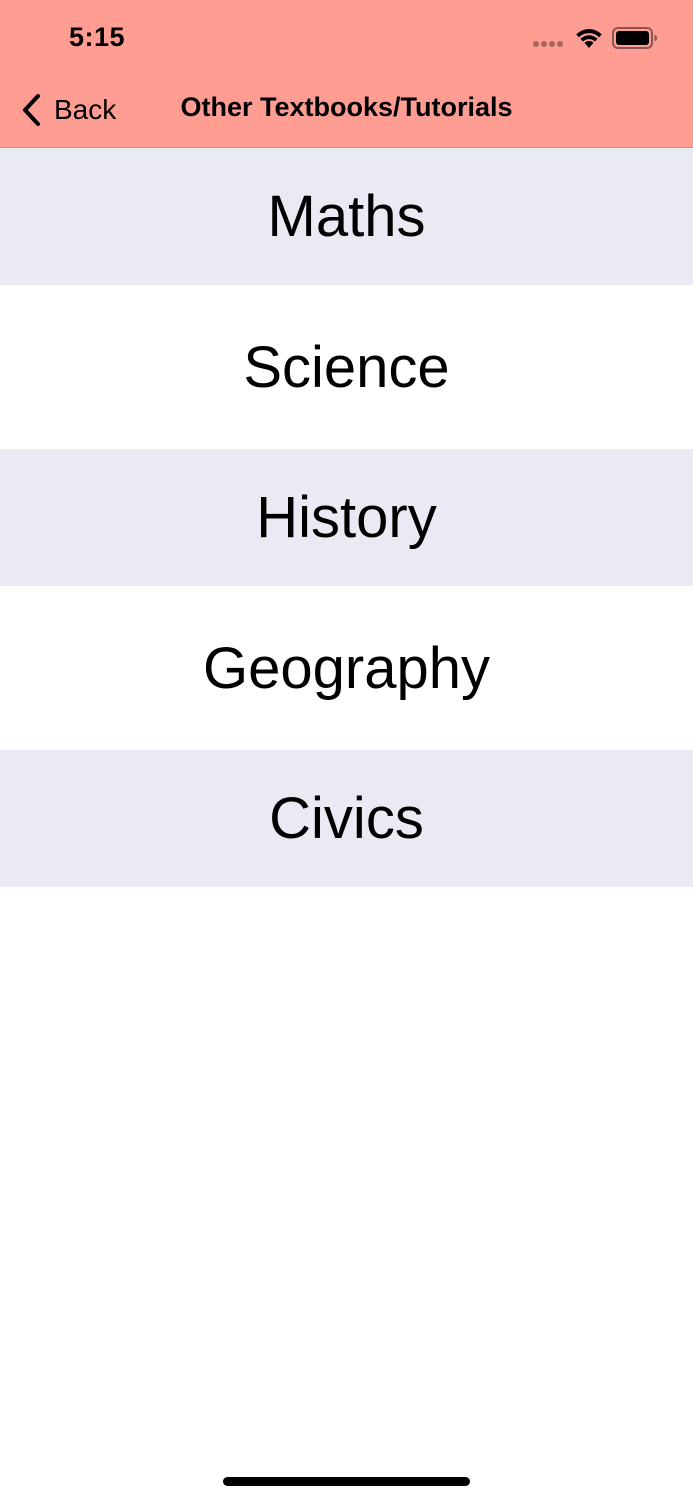 The image size is (693, 1500). What do you see at coordinates (346, 367) in the screenshot?
I see `list-item-science: Science` at bounding box center [346, 367].